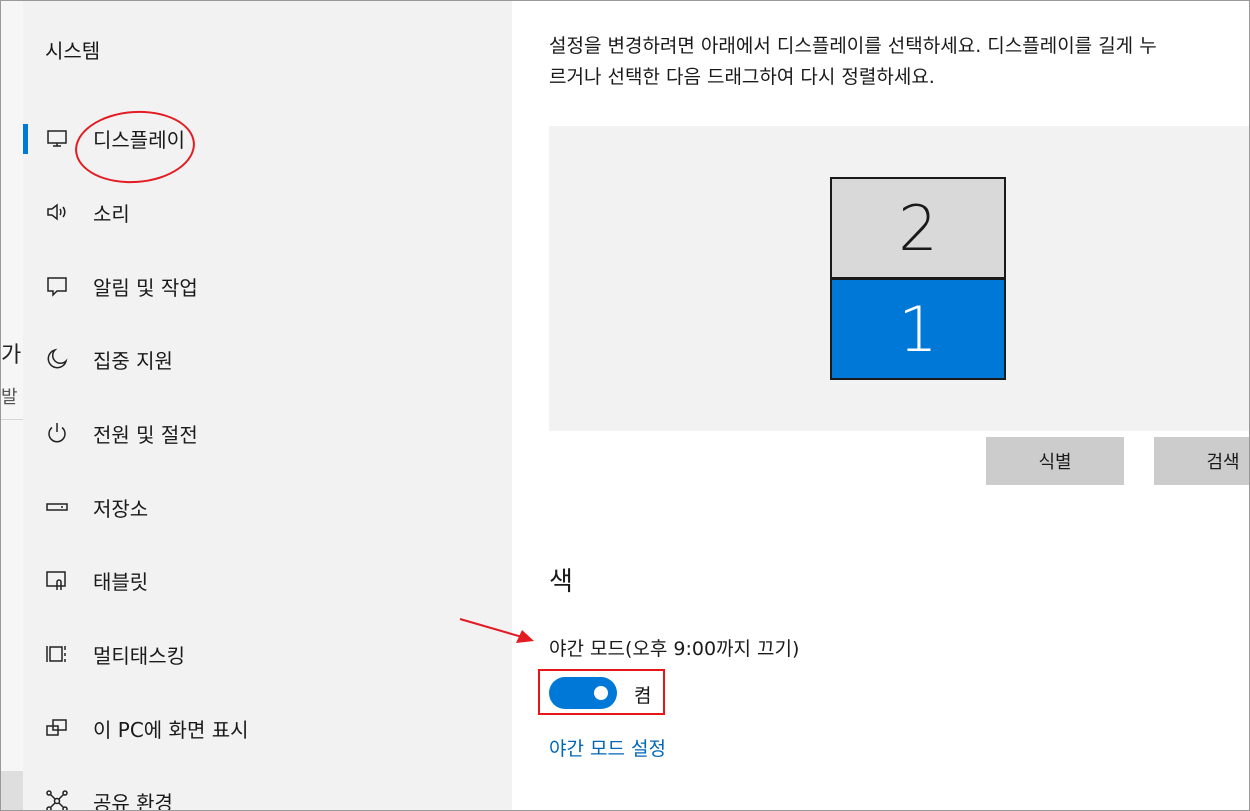 Image resolution: width=1250 pixels, height=811 pixels. What do you see at coordinates (496, 630) in the screenshot?
I see `annotation-arrow-icon` at bounding box center [496, 630].